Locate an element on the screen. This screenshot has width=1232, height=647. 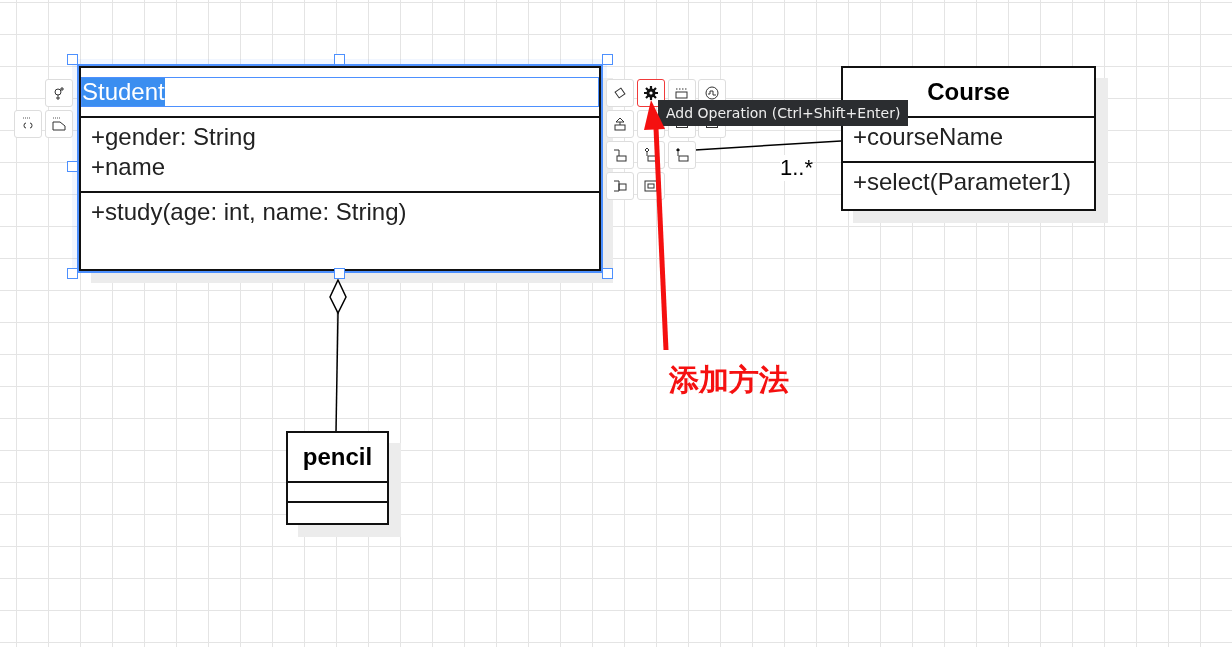
operation: +study(age: int, name: String) is located at coordinates (249, 212).